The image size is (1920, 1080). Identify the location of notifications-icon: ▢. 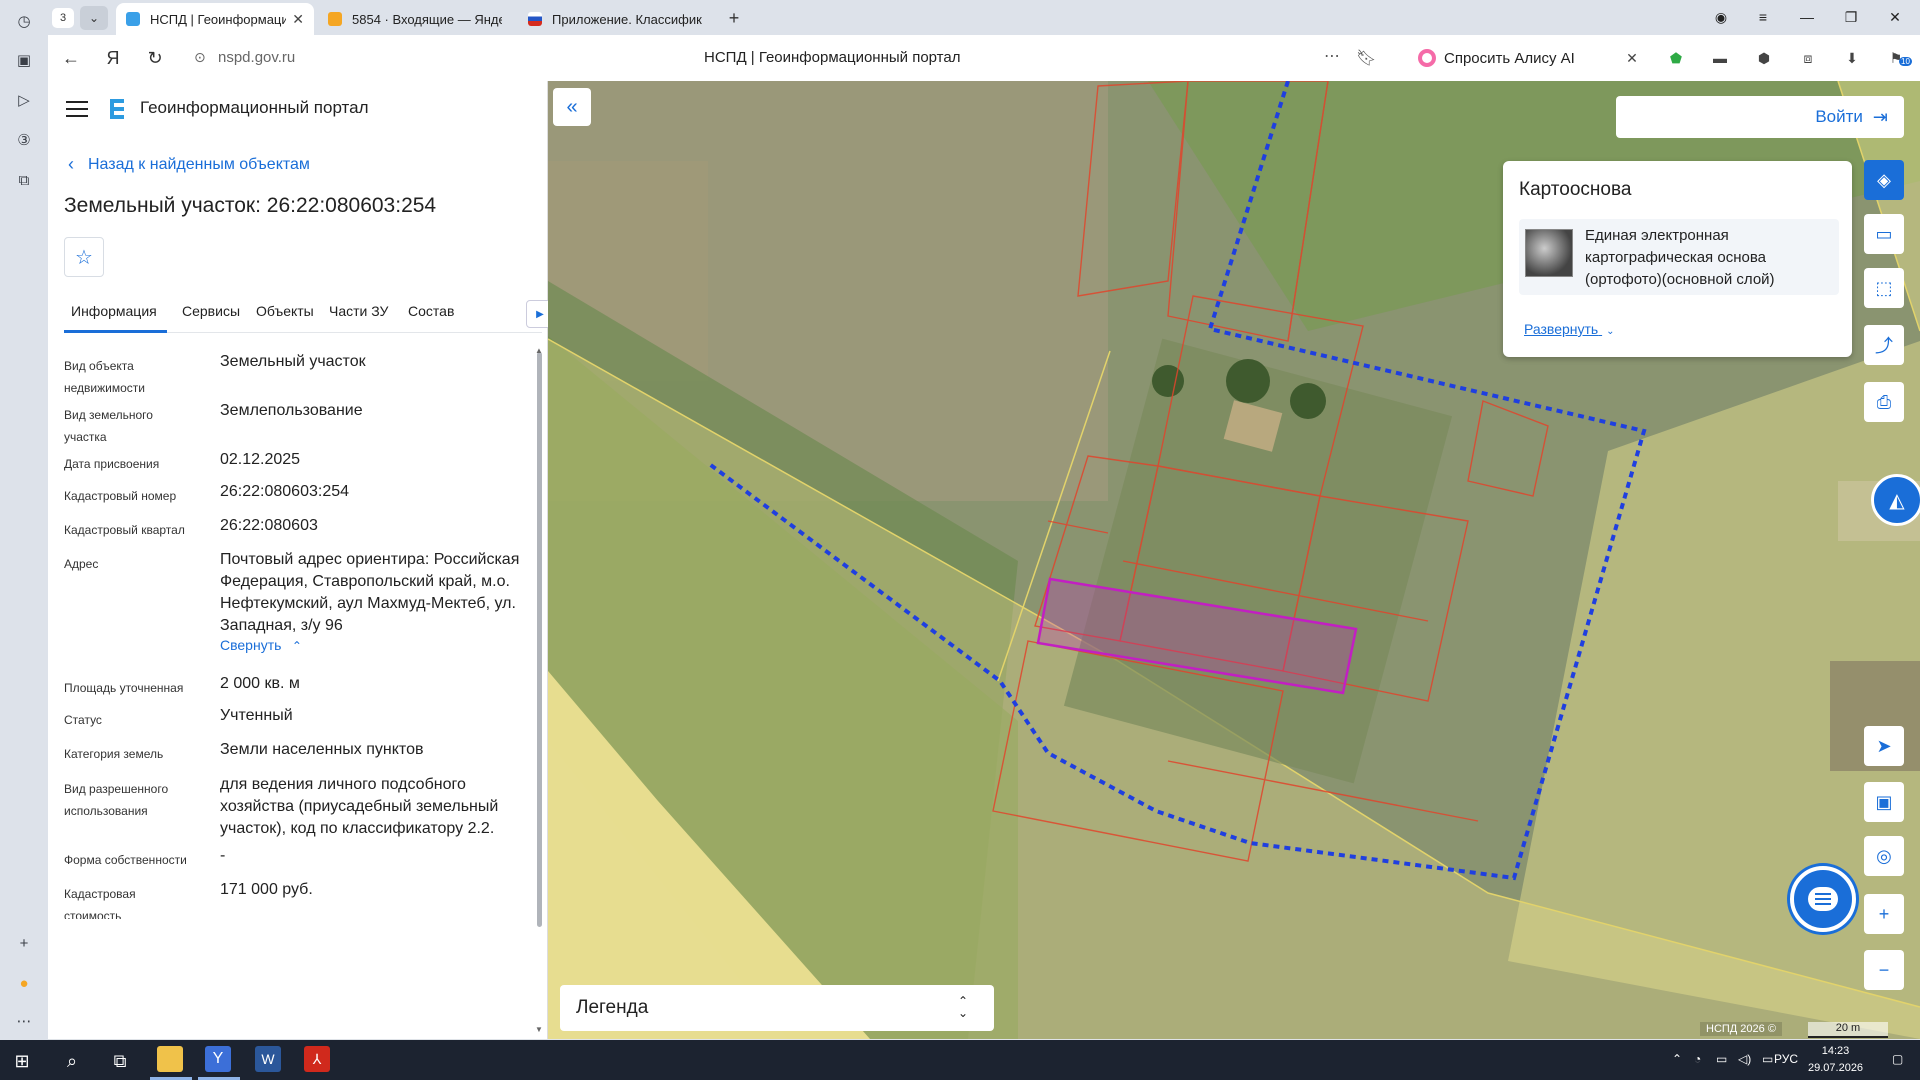
(1897, 1059).